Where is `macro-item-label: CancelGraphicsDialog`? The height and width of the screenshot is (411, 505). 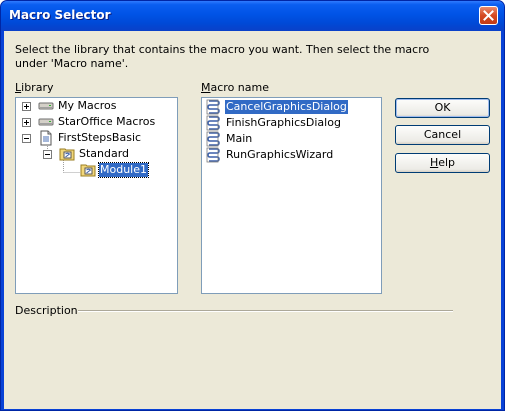 macro-item-label: CancelGraphicsDialog is located at coordinates (286, 107).